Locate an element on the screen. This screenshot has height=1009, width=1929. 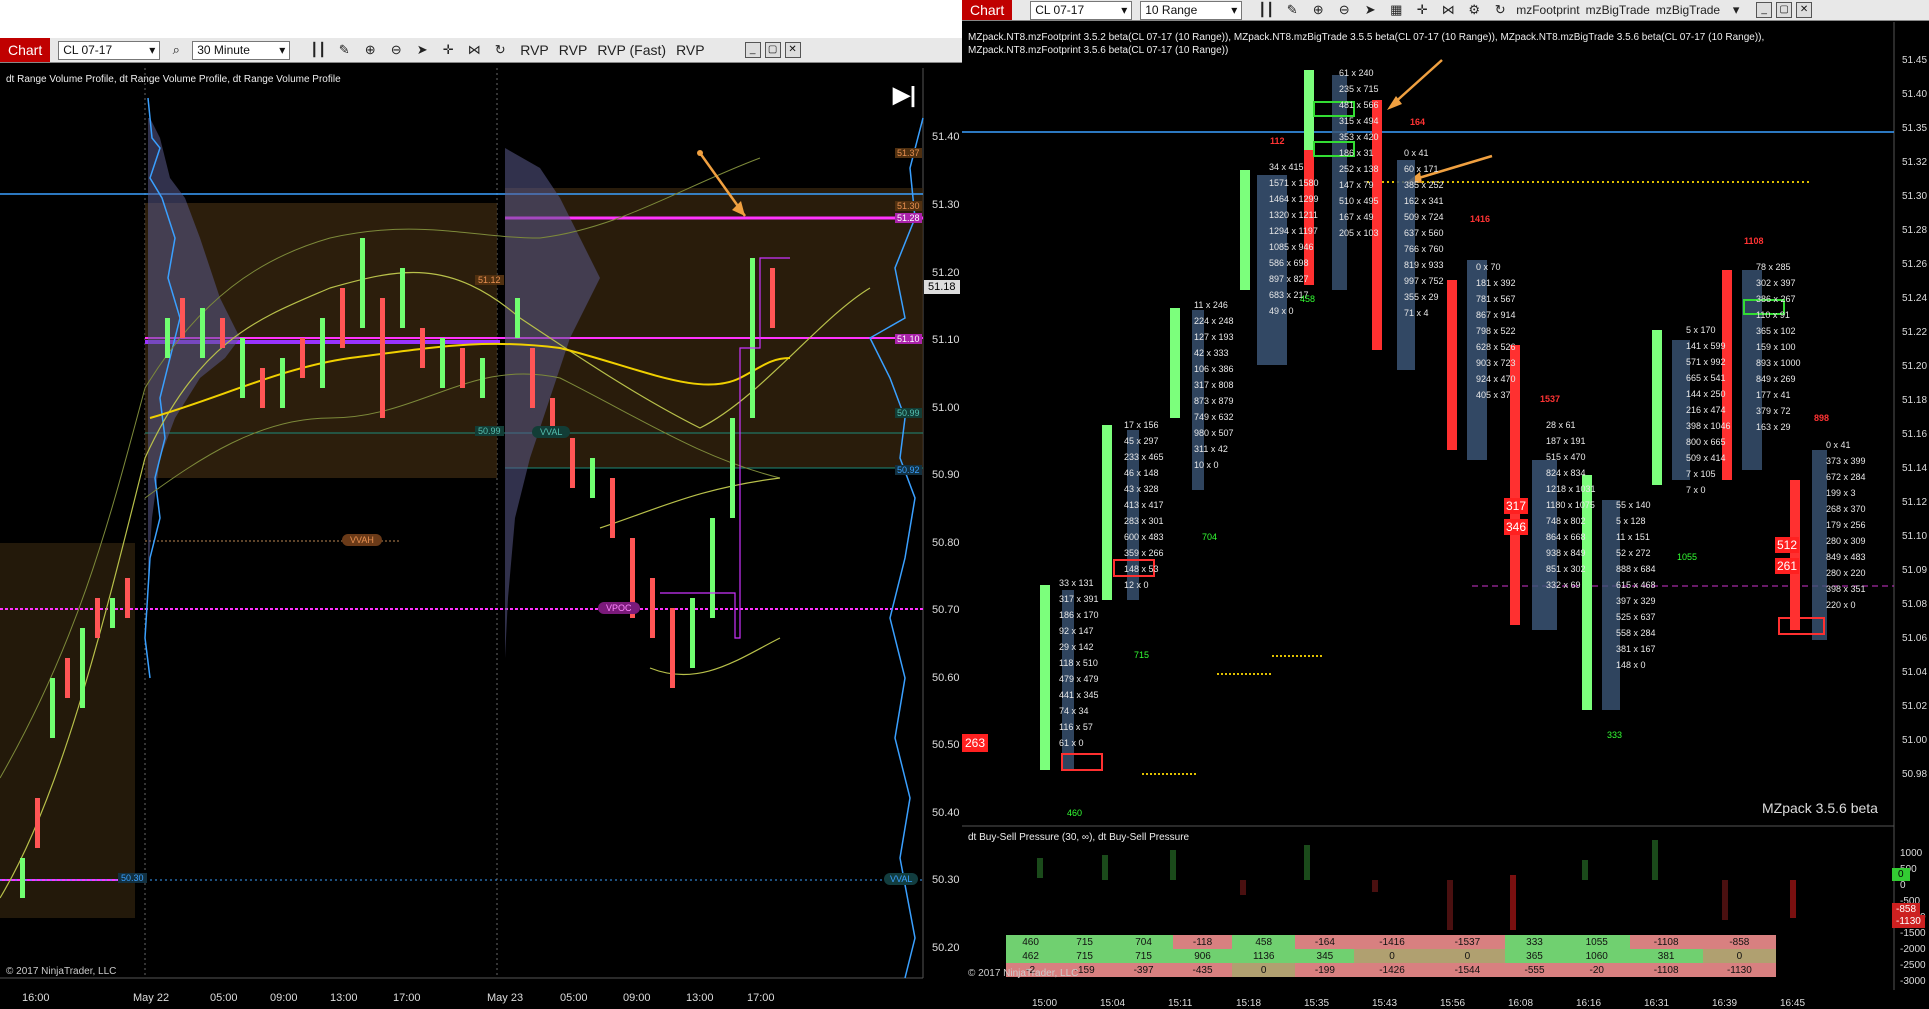
footprint-cell: 824 x 834 is located at coordinates (1566, 473).